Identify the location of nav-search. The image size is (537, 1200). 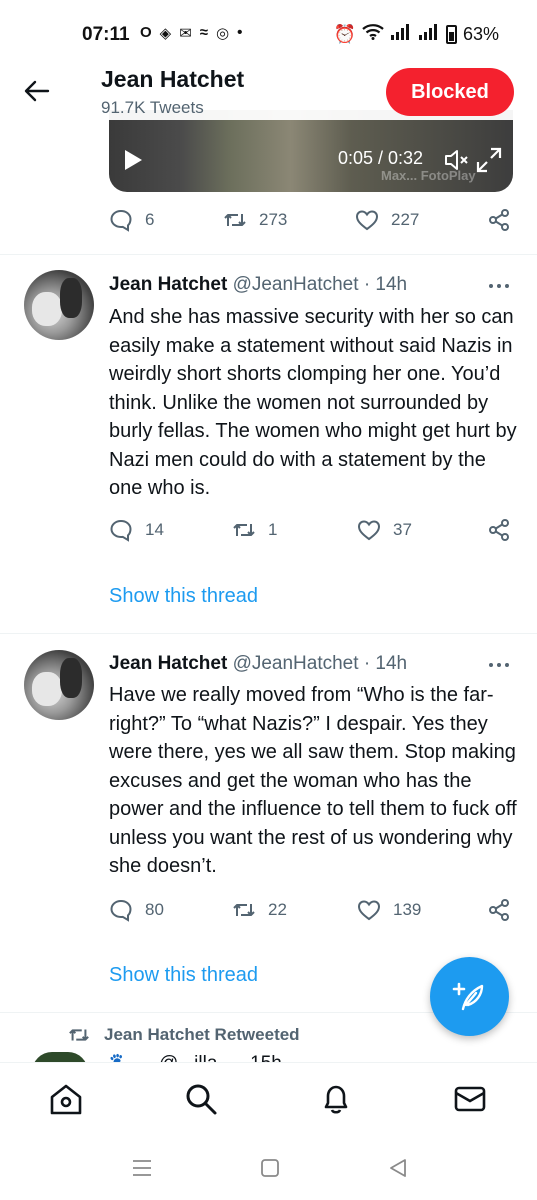
(201, 1099).